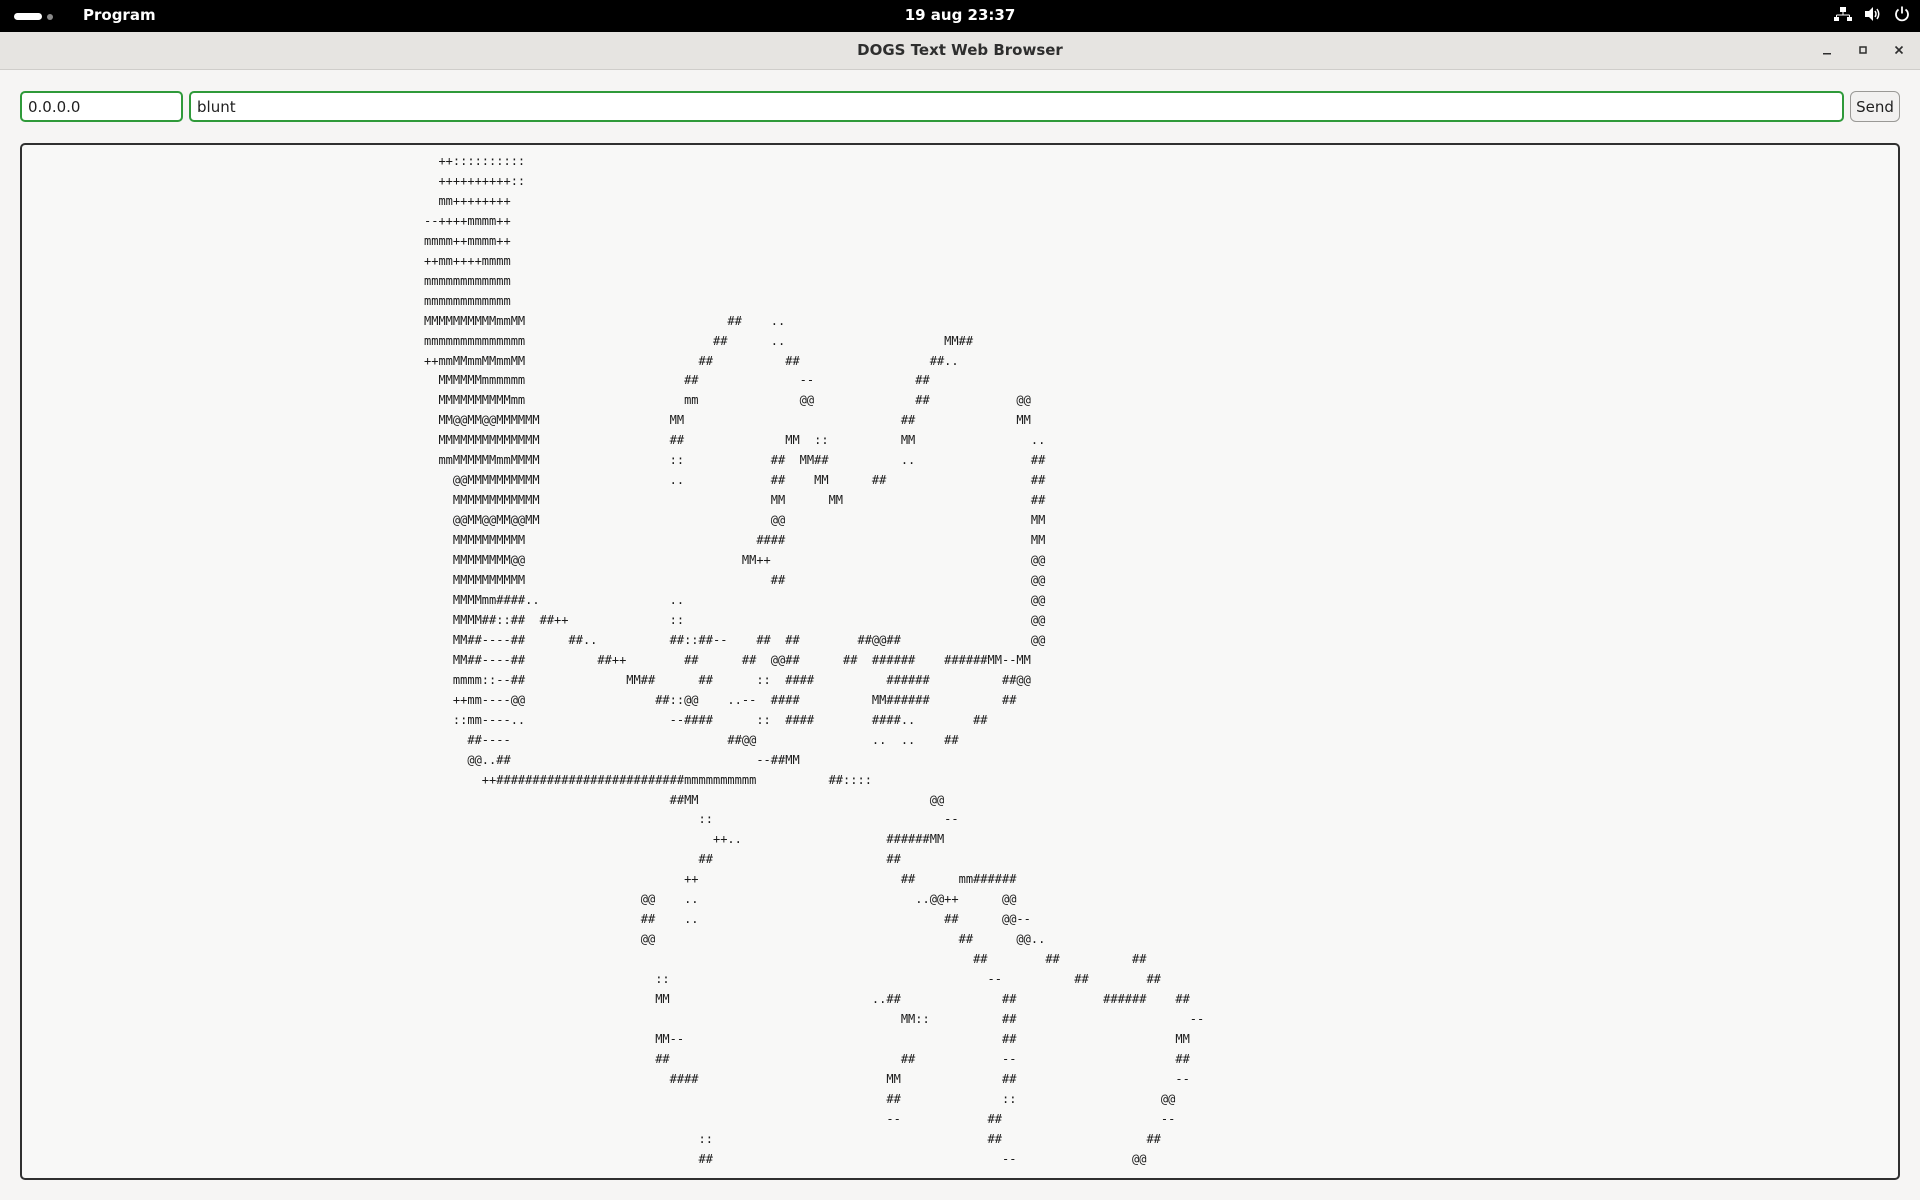 The width and height of the screenshot is (1920, 1200). I want to click on window-title: DOGS Text Web Browser, so click(960, 50).